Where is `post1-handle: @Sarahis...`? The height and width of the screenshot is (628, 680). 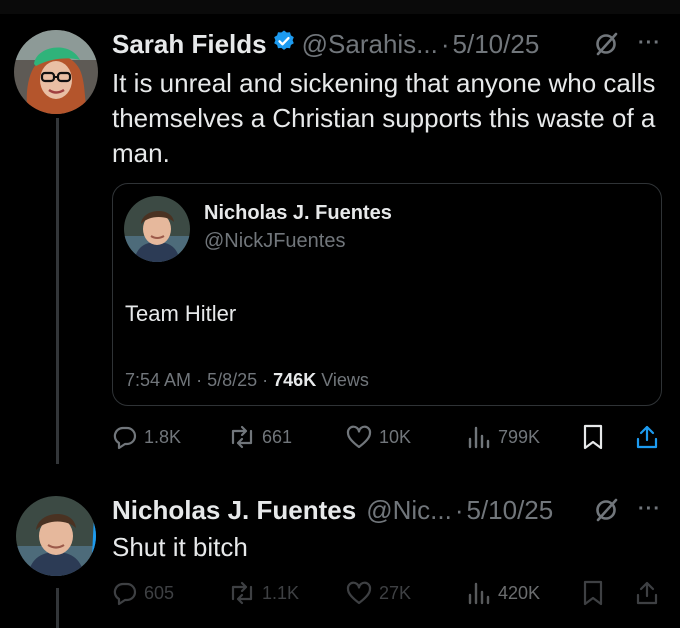
post1-handle: @Sarahis... is located at coordinates (370, 44).